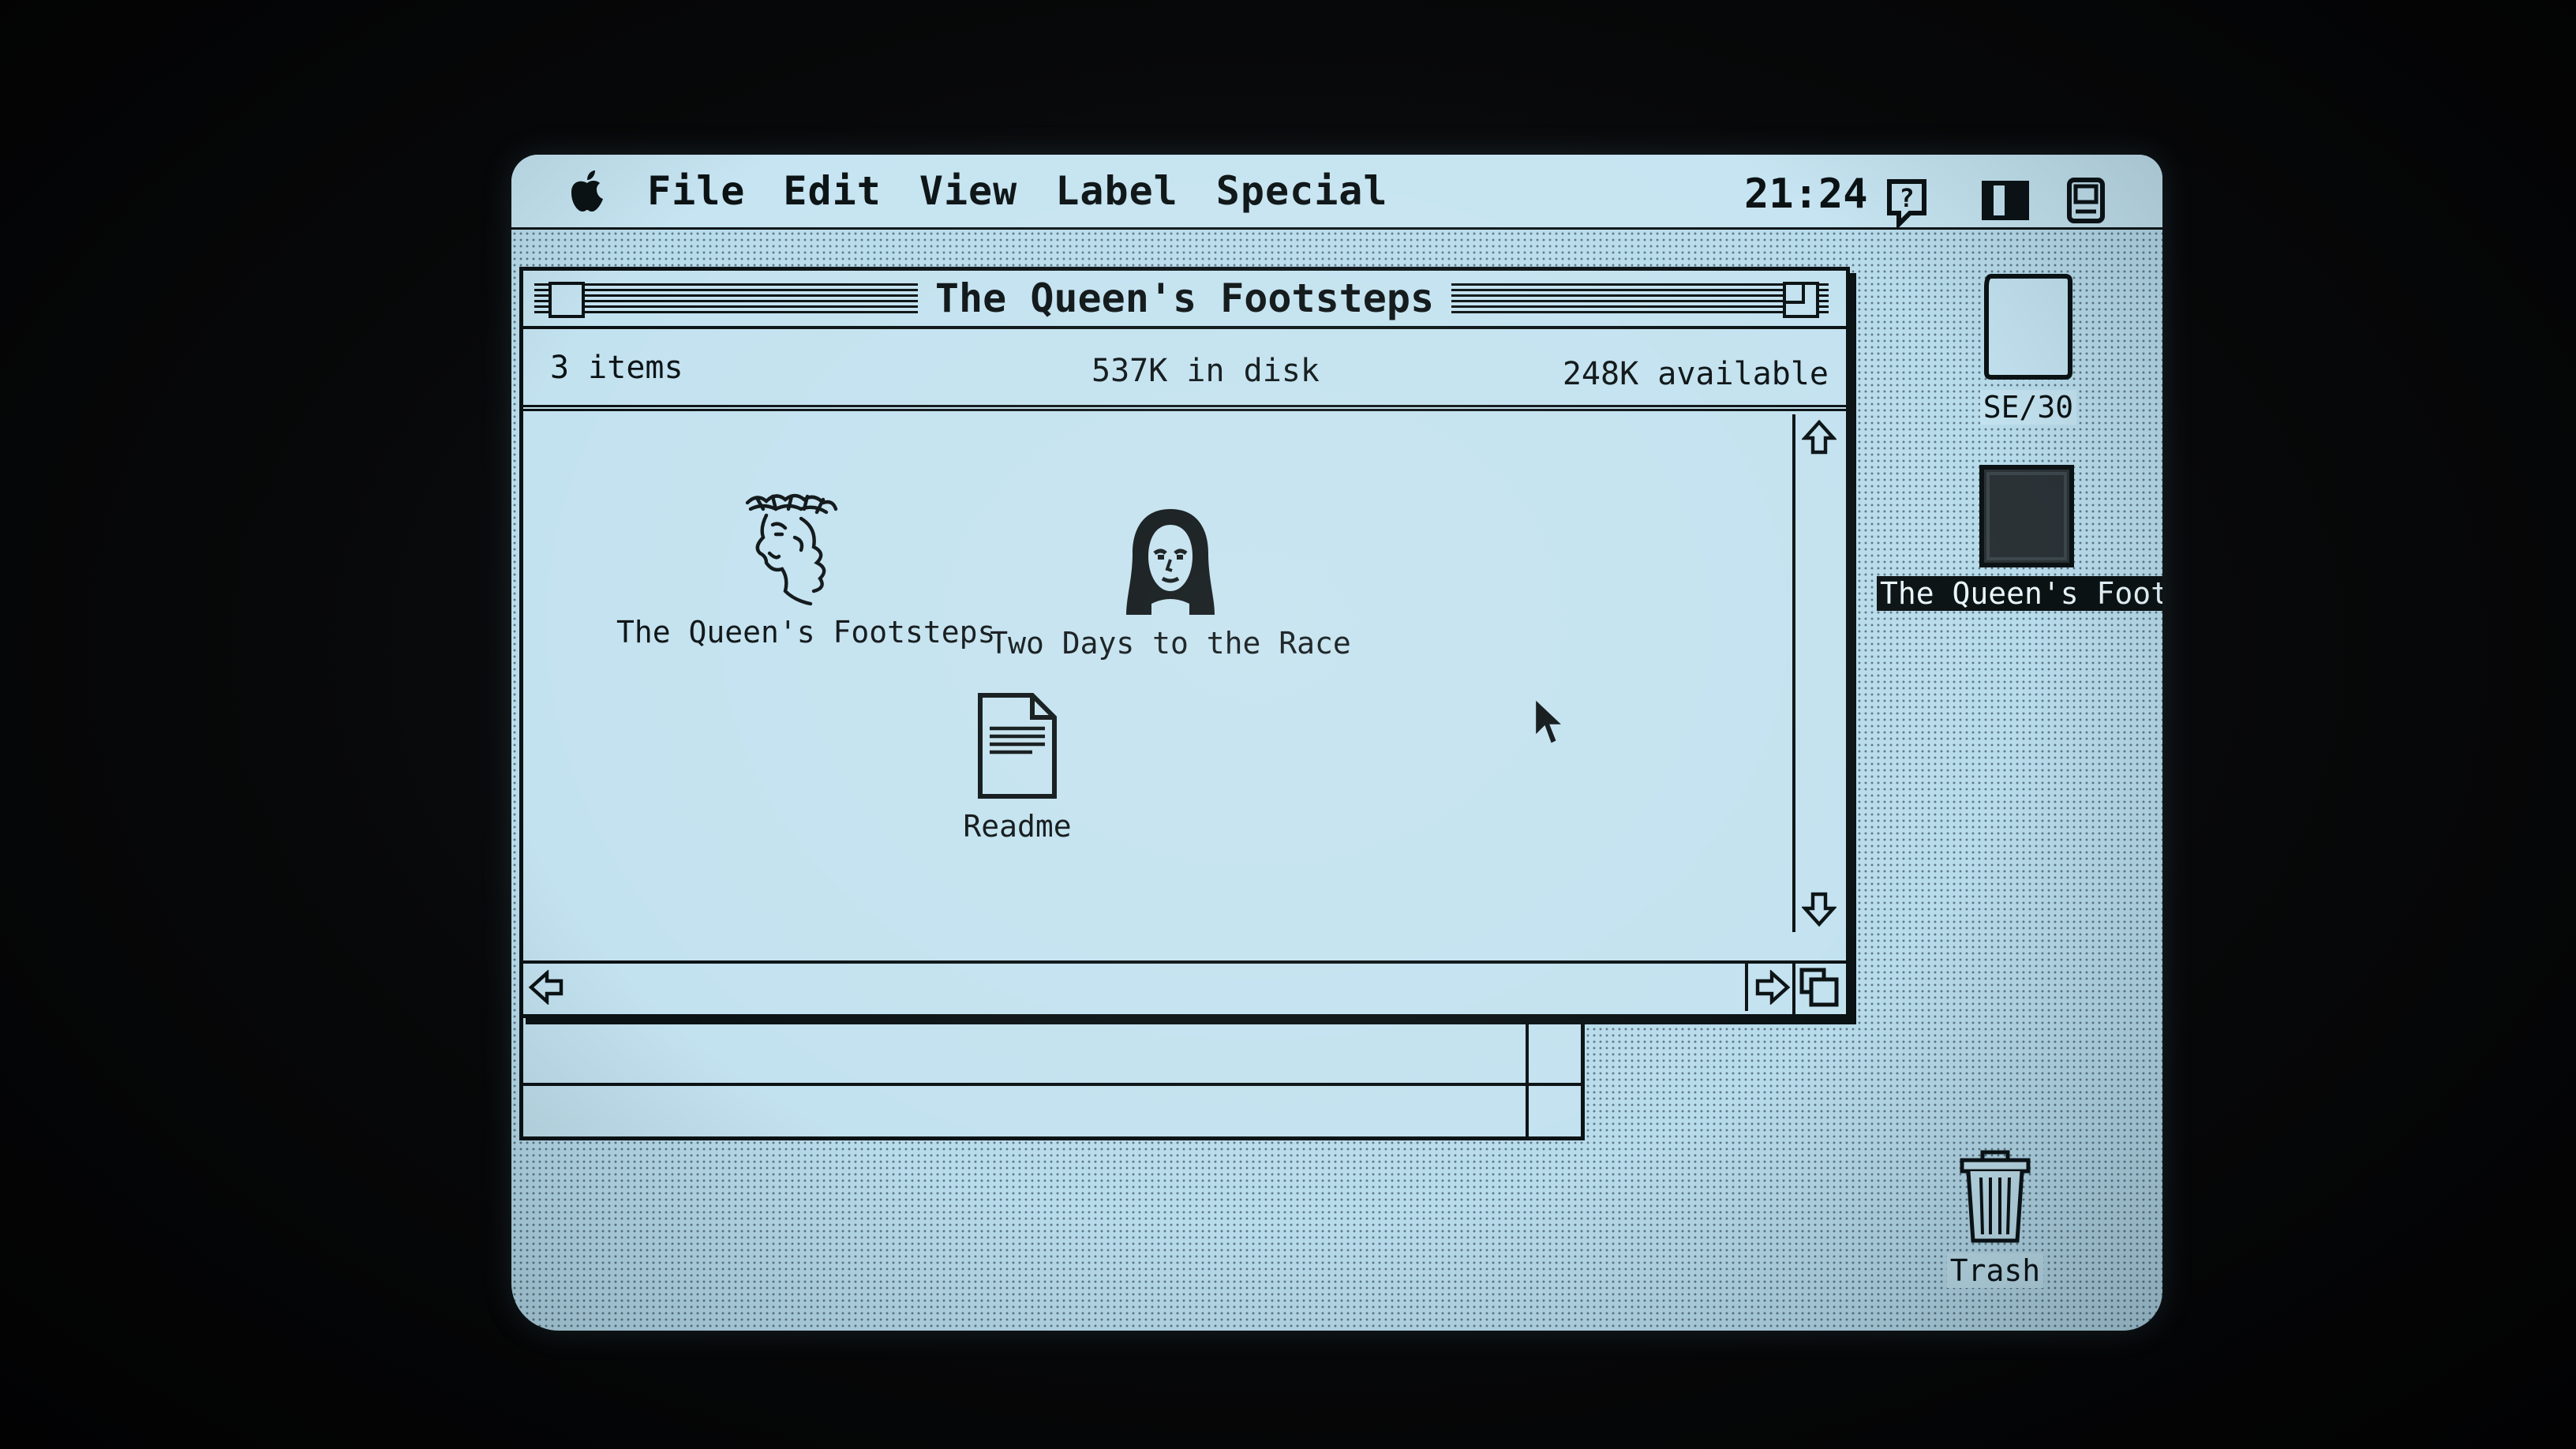 The width and height of the screenshot is (2576, 1449). Describe the element at coordinates (1549, 721) in the screenshot. I see `mouse-cursor-icon` at that location.